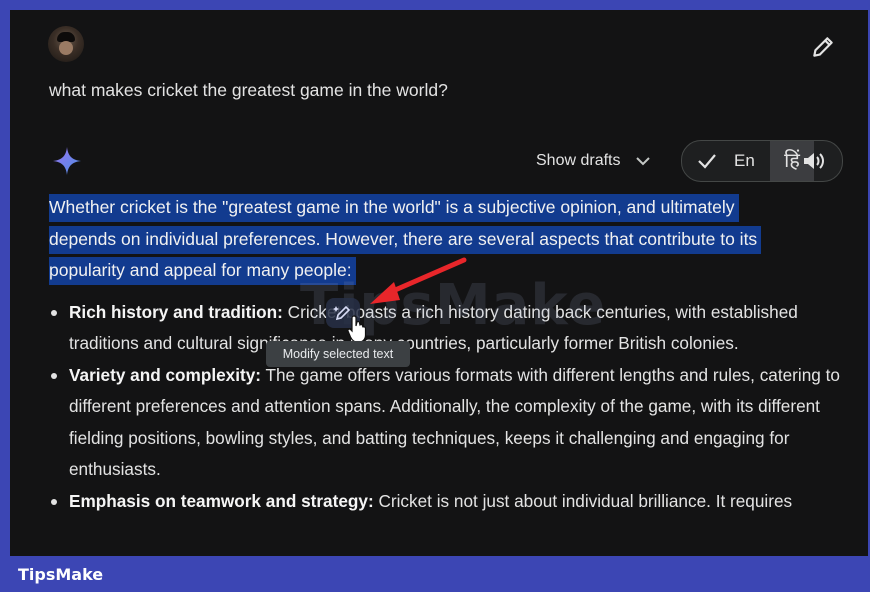  What do you see at coordinates (61, 574) in the screenshot?
I see `footer-brand: TipsMake` at bounding box center [61, 574].